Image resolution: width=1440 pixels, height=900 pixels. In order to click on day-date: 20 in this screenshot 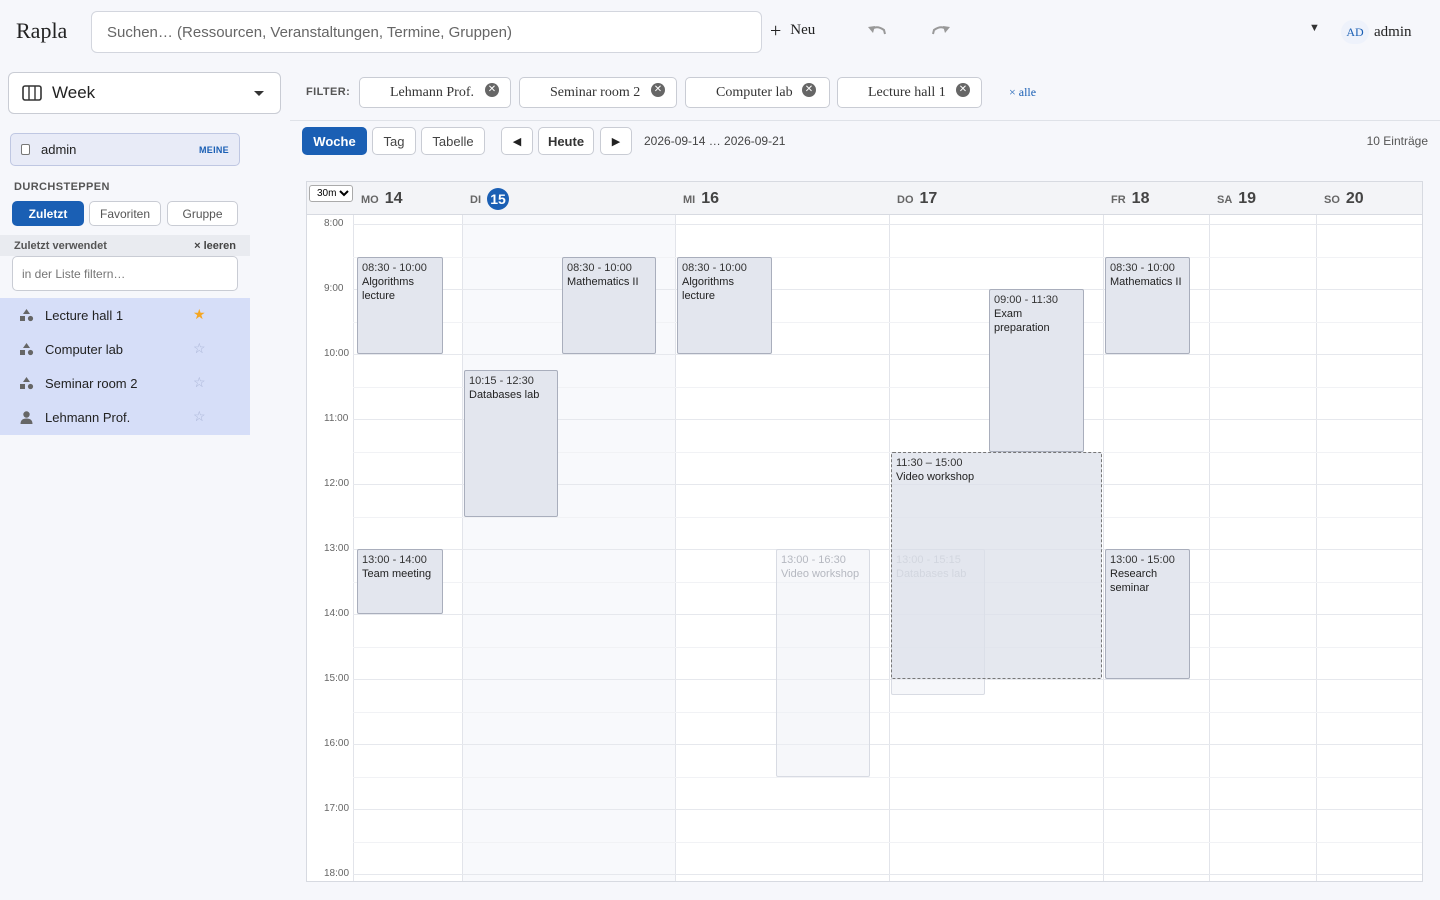, I will do `click(1354, 198)`.